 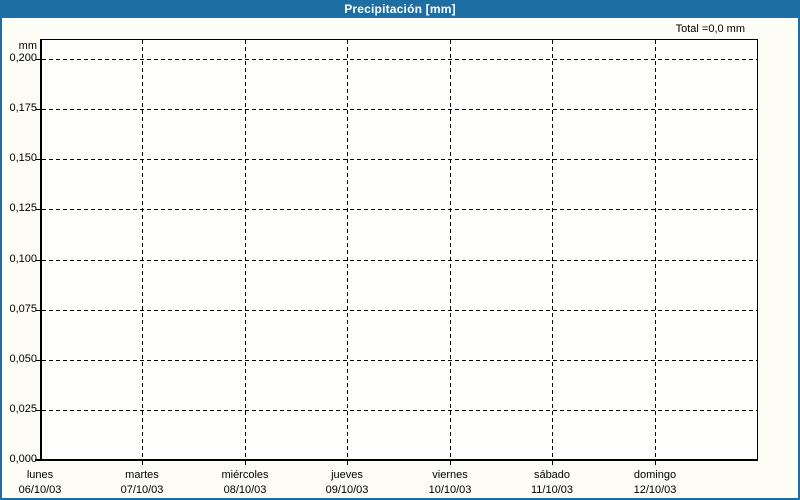 What do you see at coordinates (757, 250) in the screenshot?
I see `plot-frame-right` at bounding box center [757, 250].